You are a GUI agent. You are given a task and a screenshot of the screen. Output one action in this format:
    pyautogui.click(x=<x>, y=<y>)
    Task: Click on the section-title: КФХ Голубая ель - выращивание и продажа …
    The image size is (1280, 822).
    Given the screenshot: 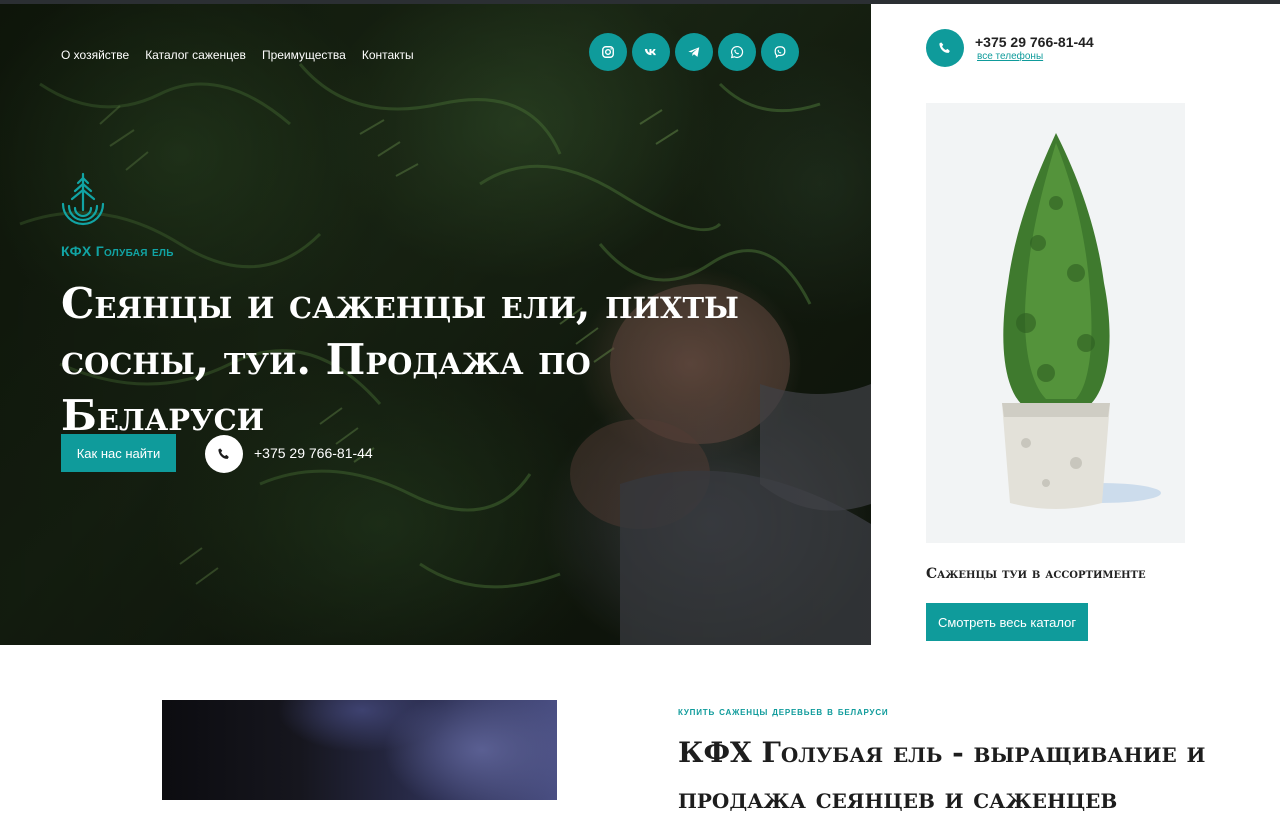 What is the action you would take?
    pyautogui.click(x=942, y=775)
    